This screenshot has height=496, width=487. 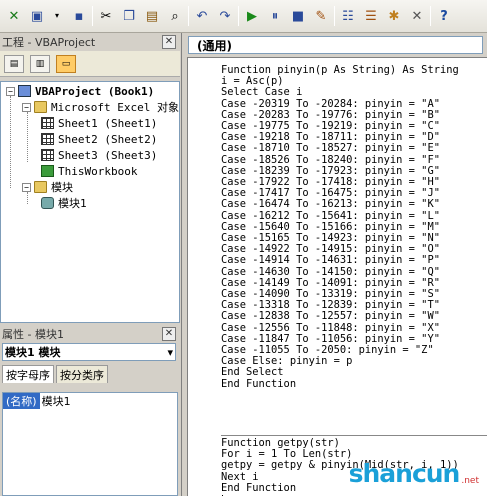 I want to click on copy-icon: ❐, so click(x=129, y=16).